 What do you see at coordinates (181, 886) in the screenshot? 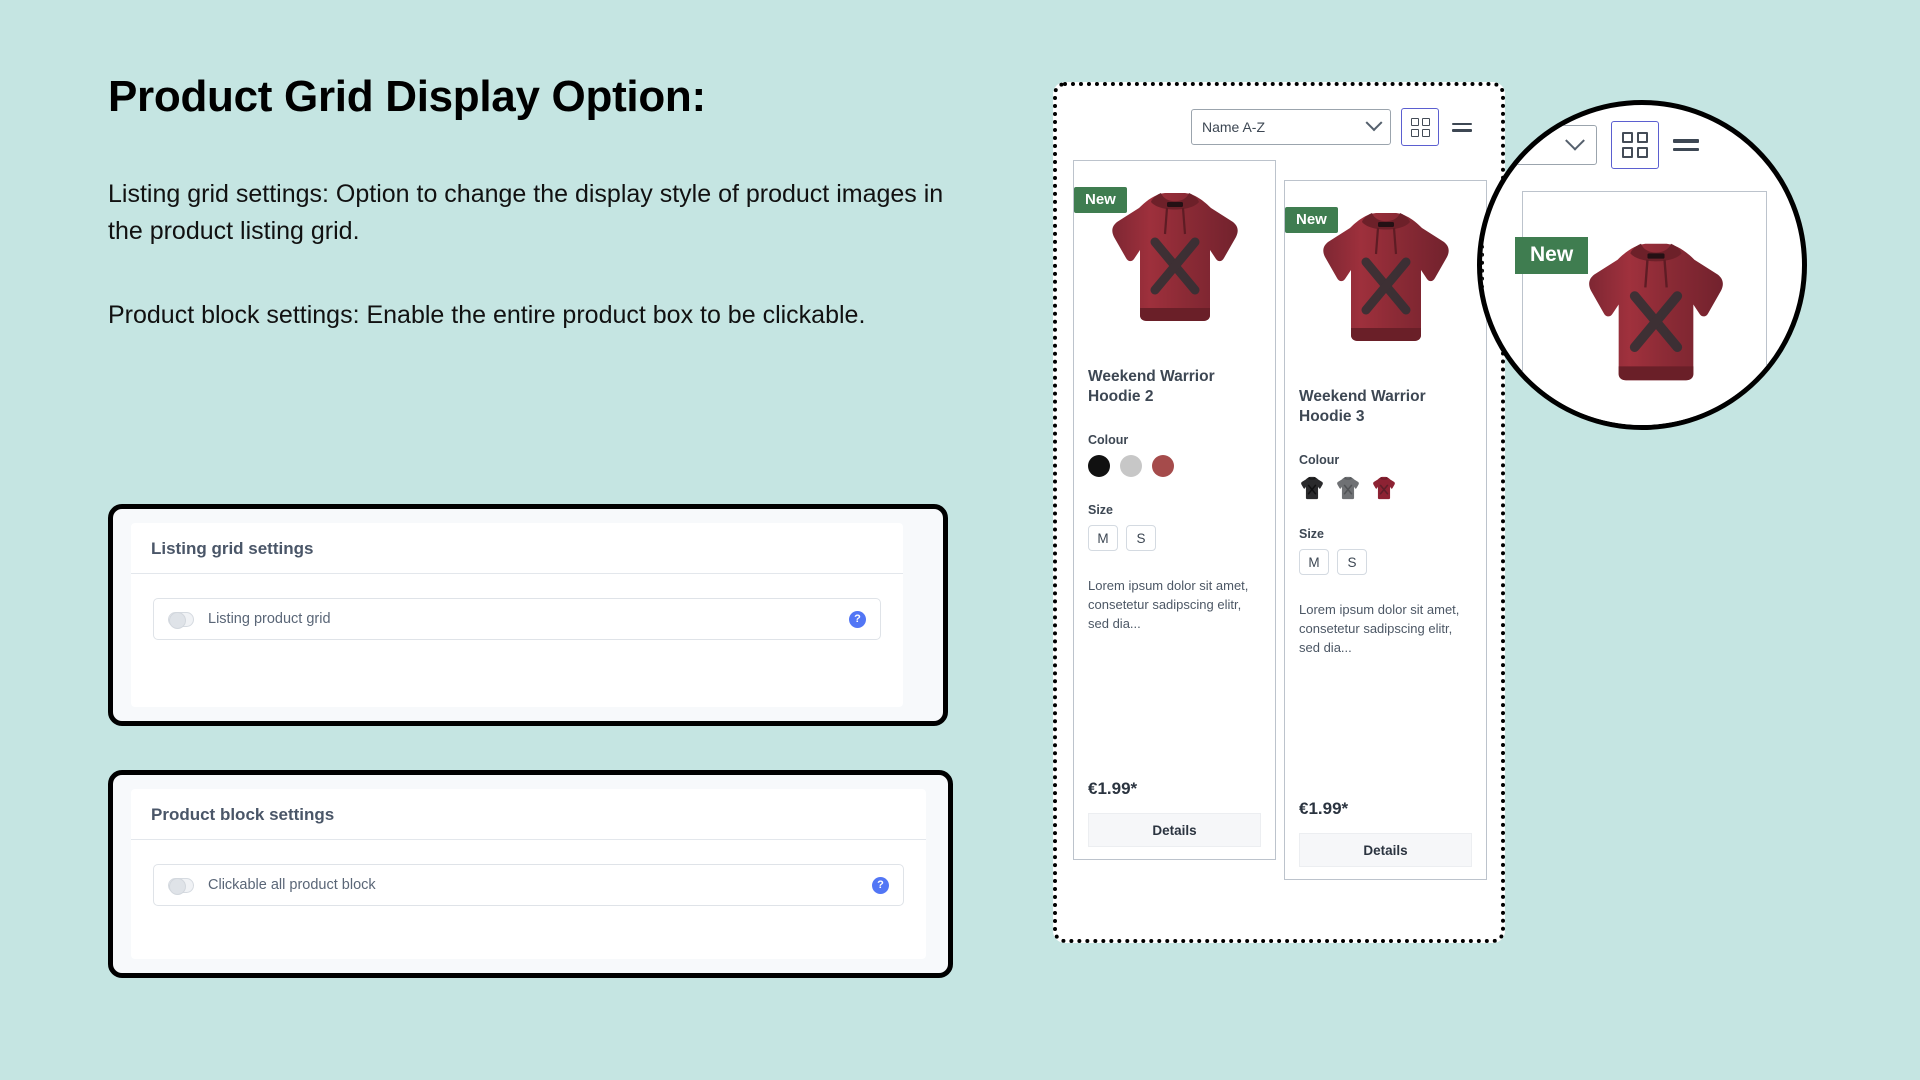
I see `toggle-clickable-all-product-block` at bounding box center [181, 886].